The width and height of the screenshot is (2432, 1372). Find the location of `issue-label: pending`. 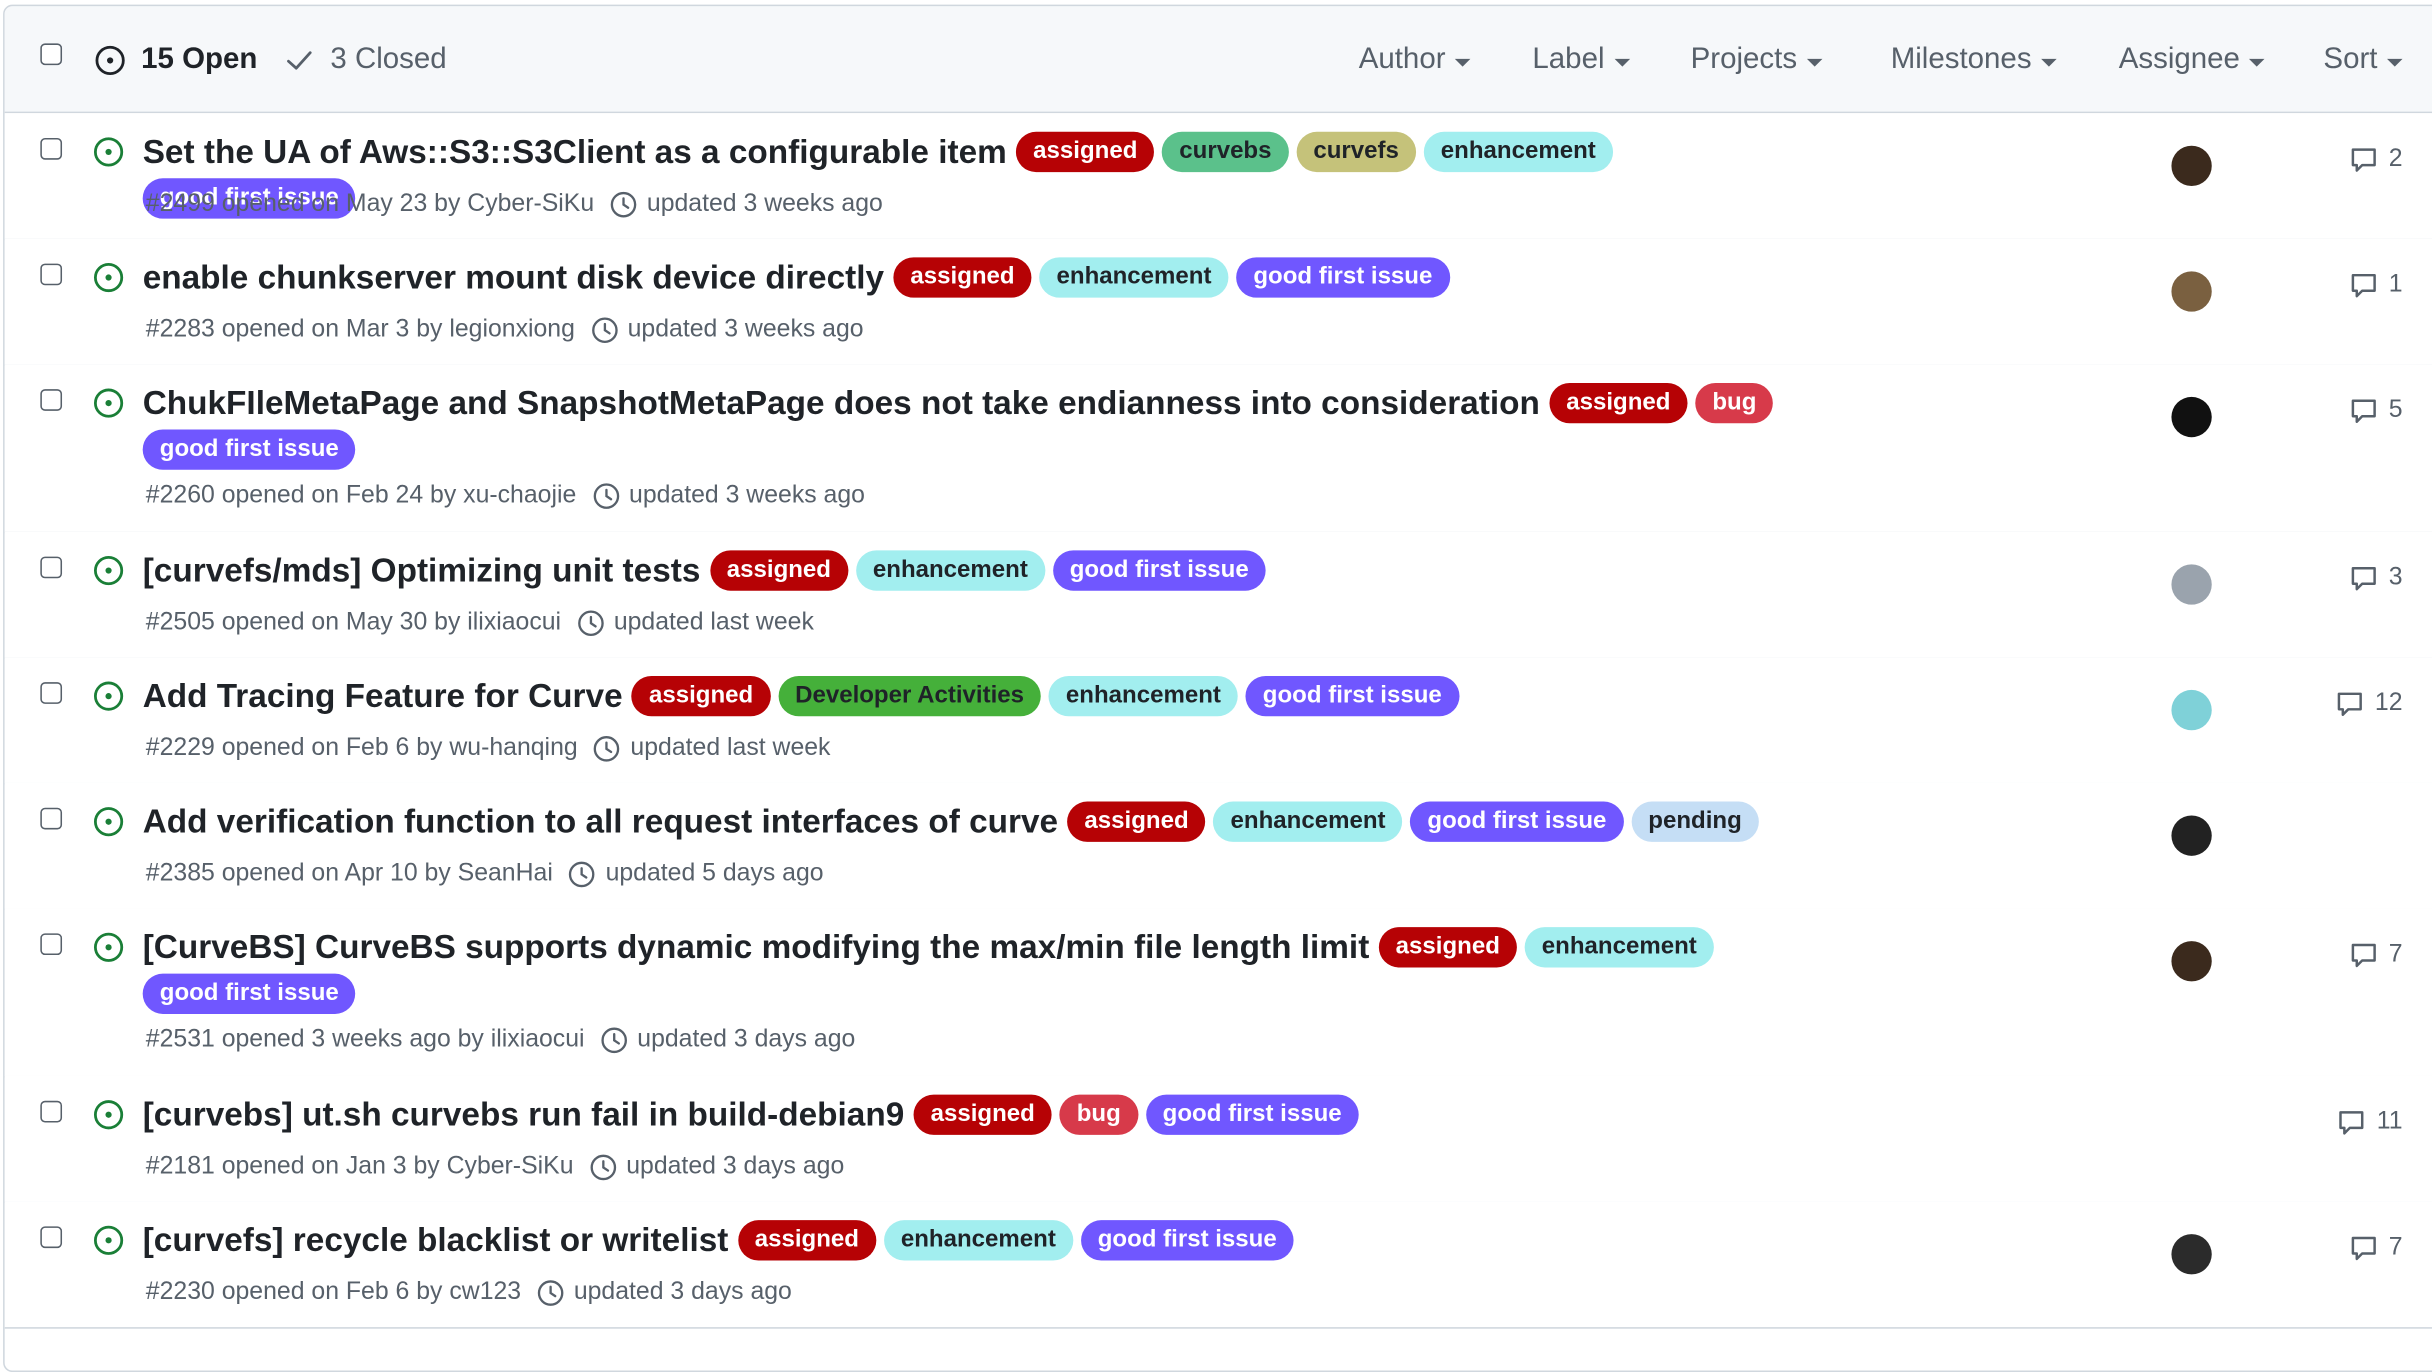

issue-label: pending is located at coordinates (1695, 821).